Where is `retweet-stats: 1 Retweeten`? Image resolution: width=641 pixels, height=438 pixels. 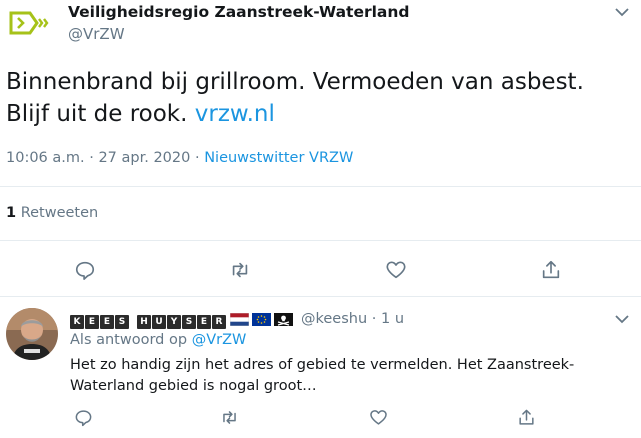 retweet-stats: 1 Retweeten is located at coordinates (52, 213).